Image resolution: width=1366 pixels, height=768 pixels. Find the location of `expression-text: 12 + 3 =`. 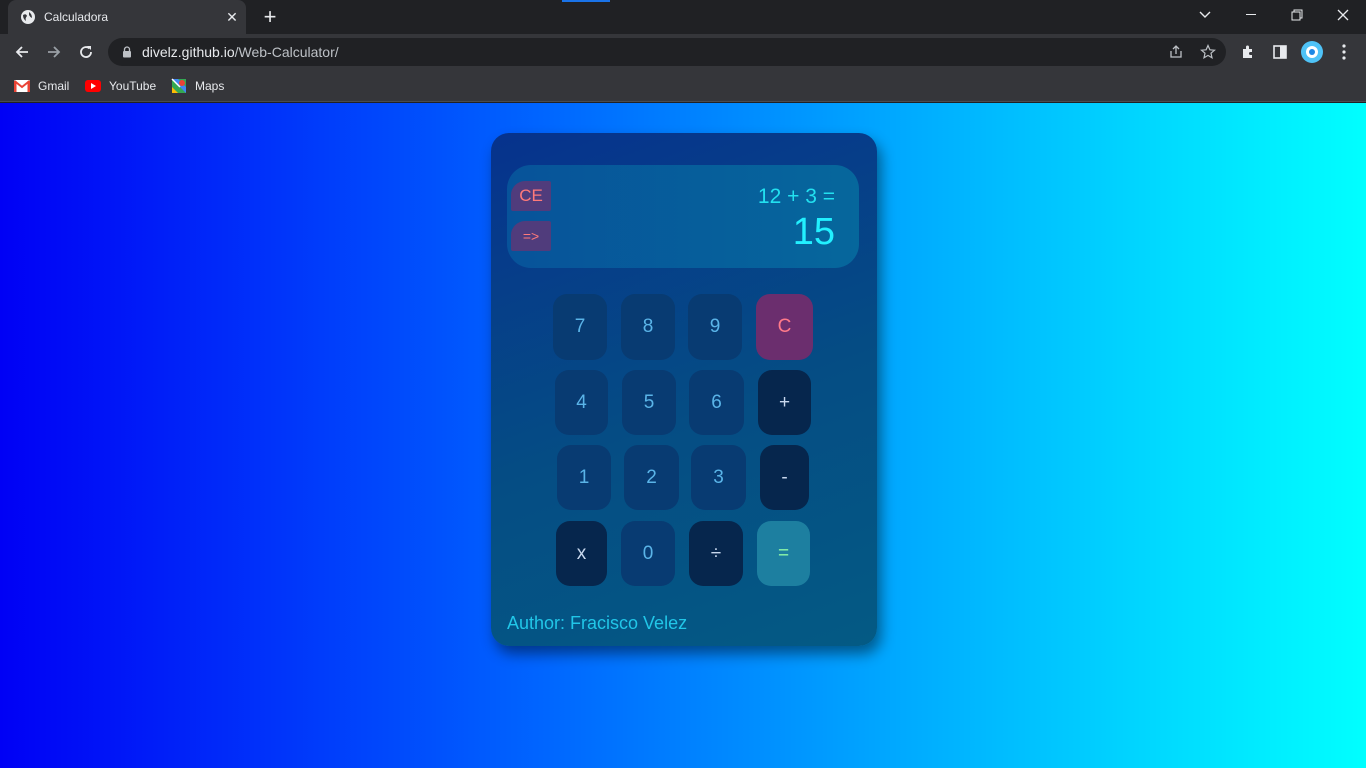

expression-text: 12 + 3 = is located at coordinates (796, 196).